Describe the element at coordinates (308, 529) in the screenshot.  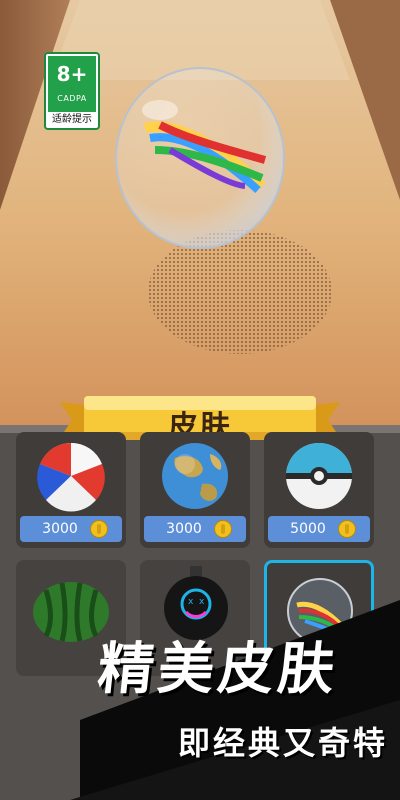
I see `price-amount: 5000` at that location.